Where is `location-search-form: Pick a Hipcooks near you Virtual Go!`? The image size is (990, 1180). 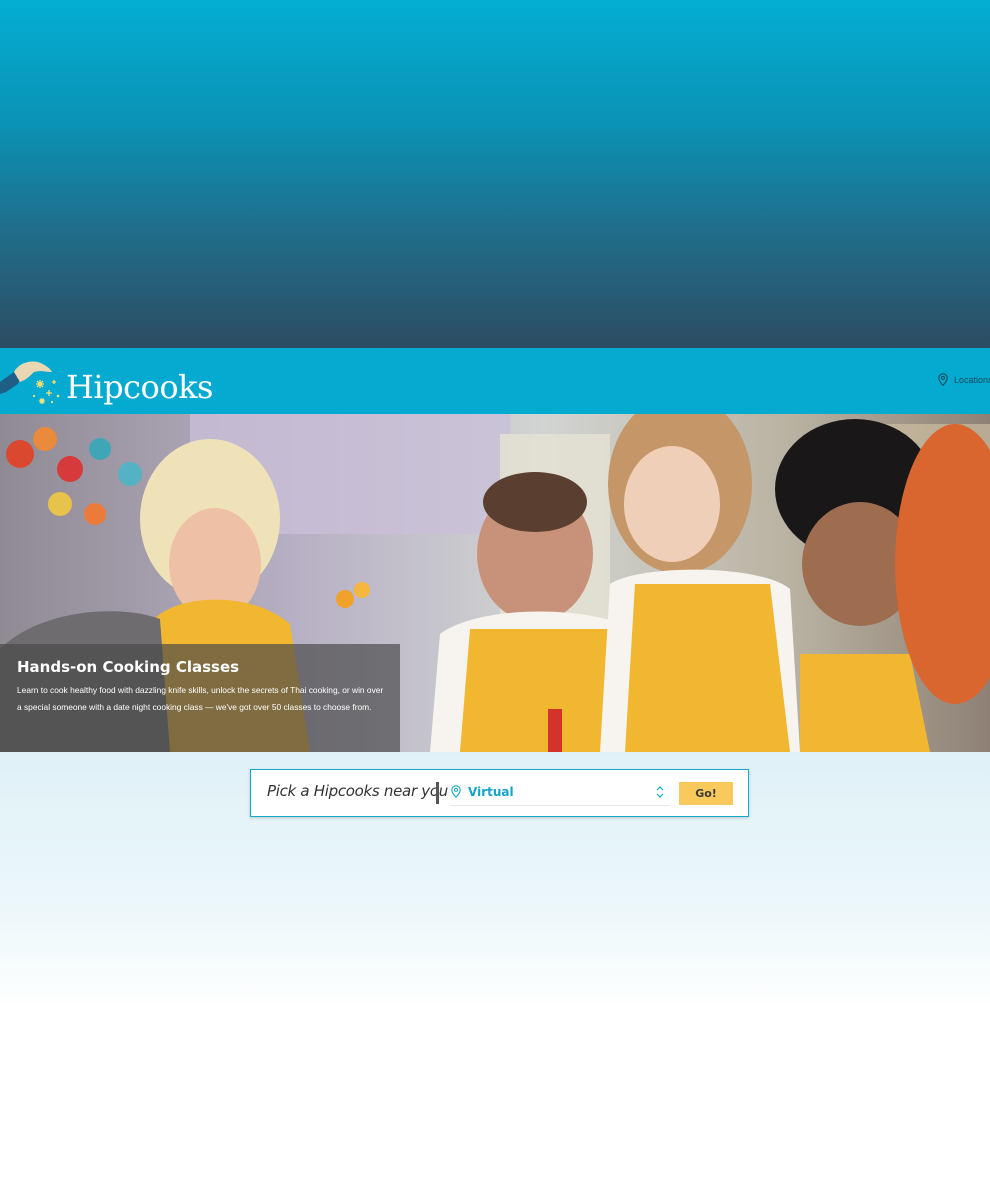
location-search-form: Pick a Hipcooks near you Virtual Go! is located at coordinates (499, 793).